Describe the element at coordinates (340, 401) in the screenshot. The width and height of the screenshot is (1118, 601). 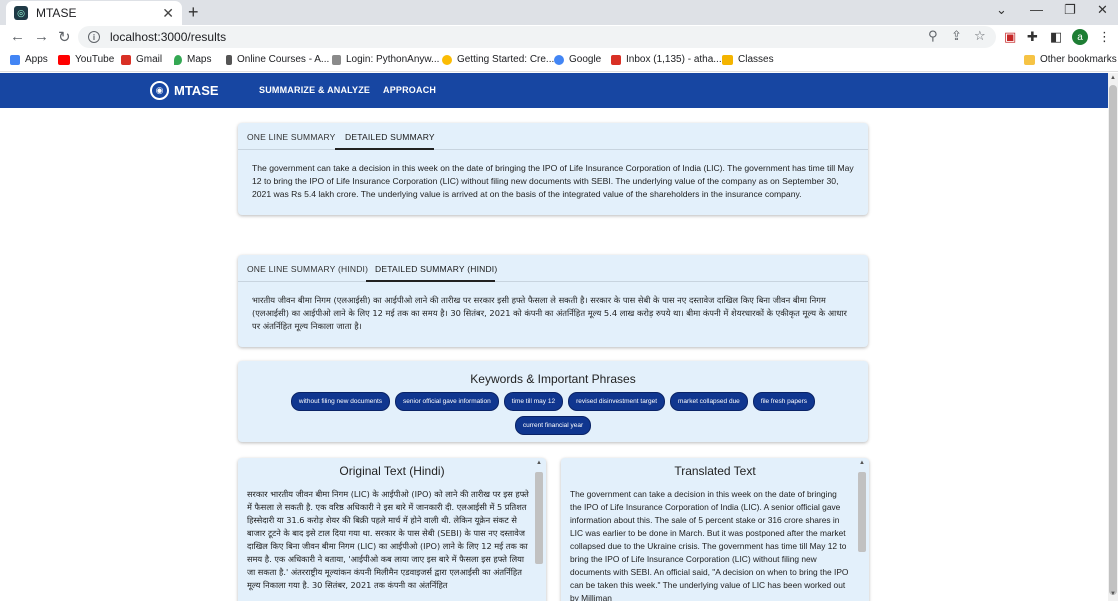
I see `keyword-chip: without filing new documents` at that location.